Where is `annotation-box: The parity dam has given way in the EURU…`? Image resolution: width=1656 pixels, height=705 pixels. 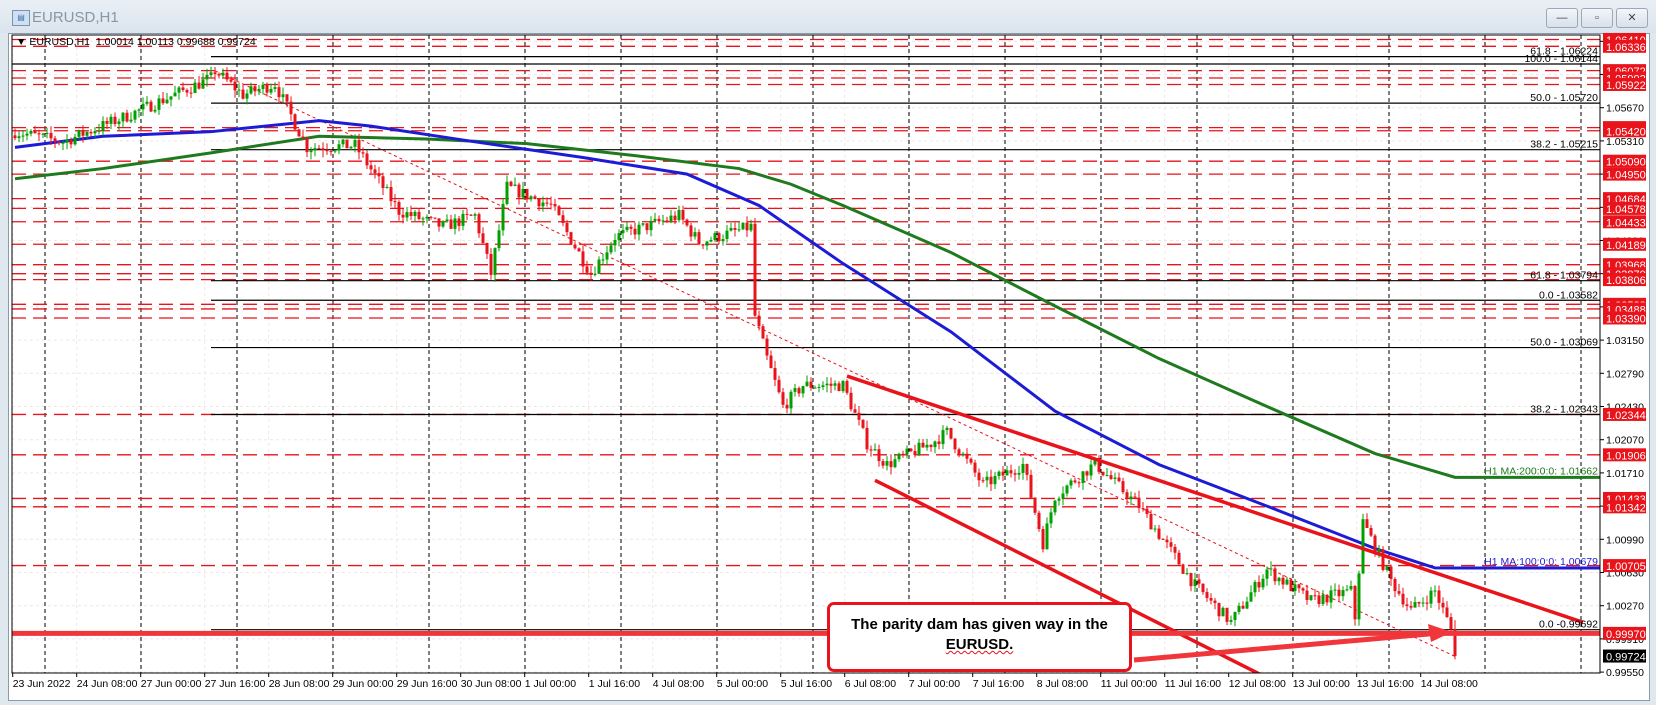 annotation-box: The parity dam has given way in the EURU… is located at coordinates (979, 637).